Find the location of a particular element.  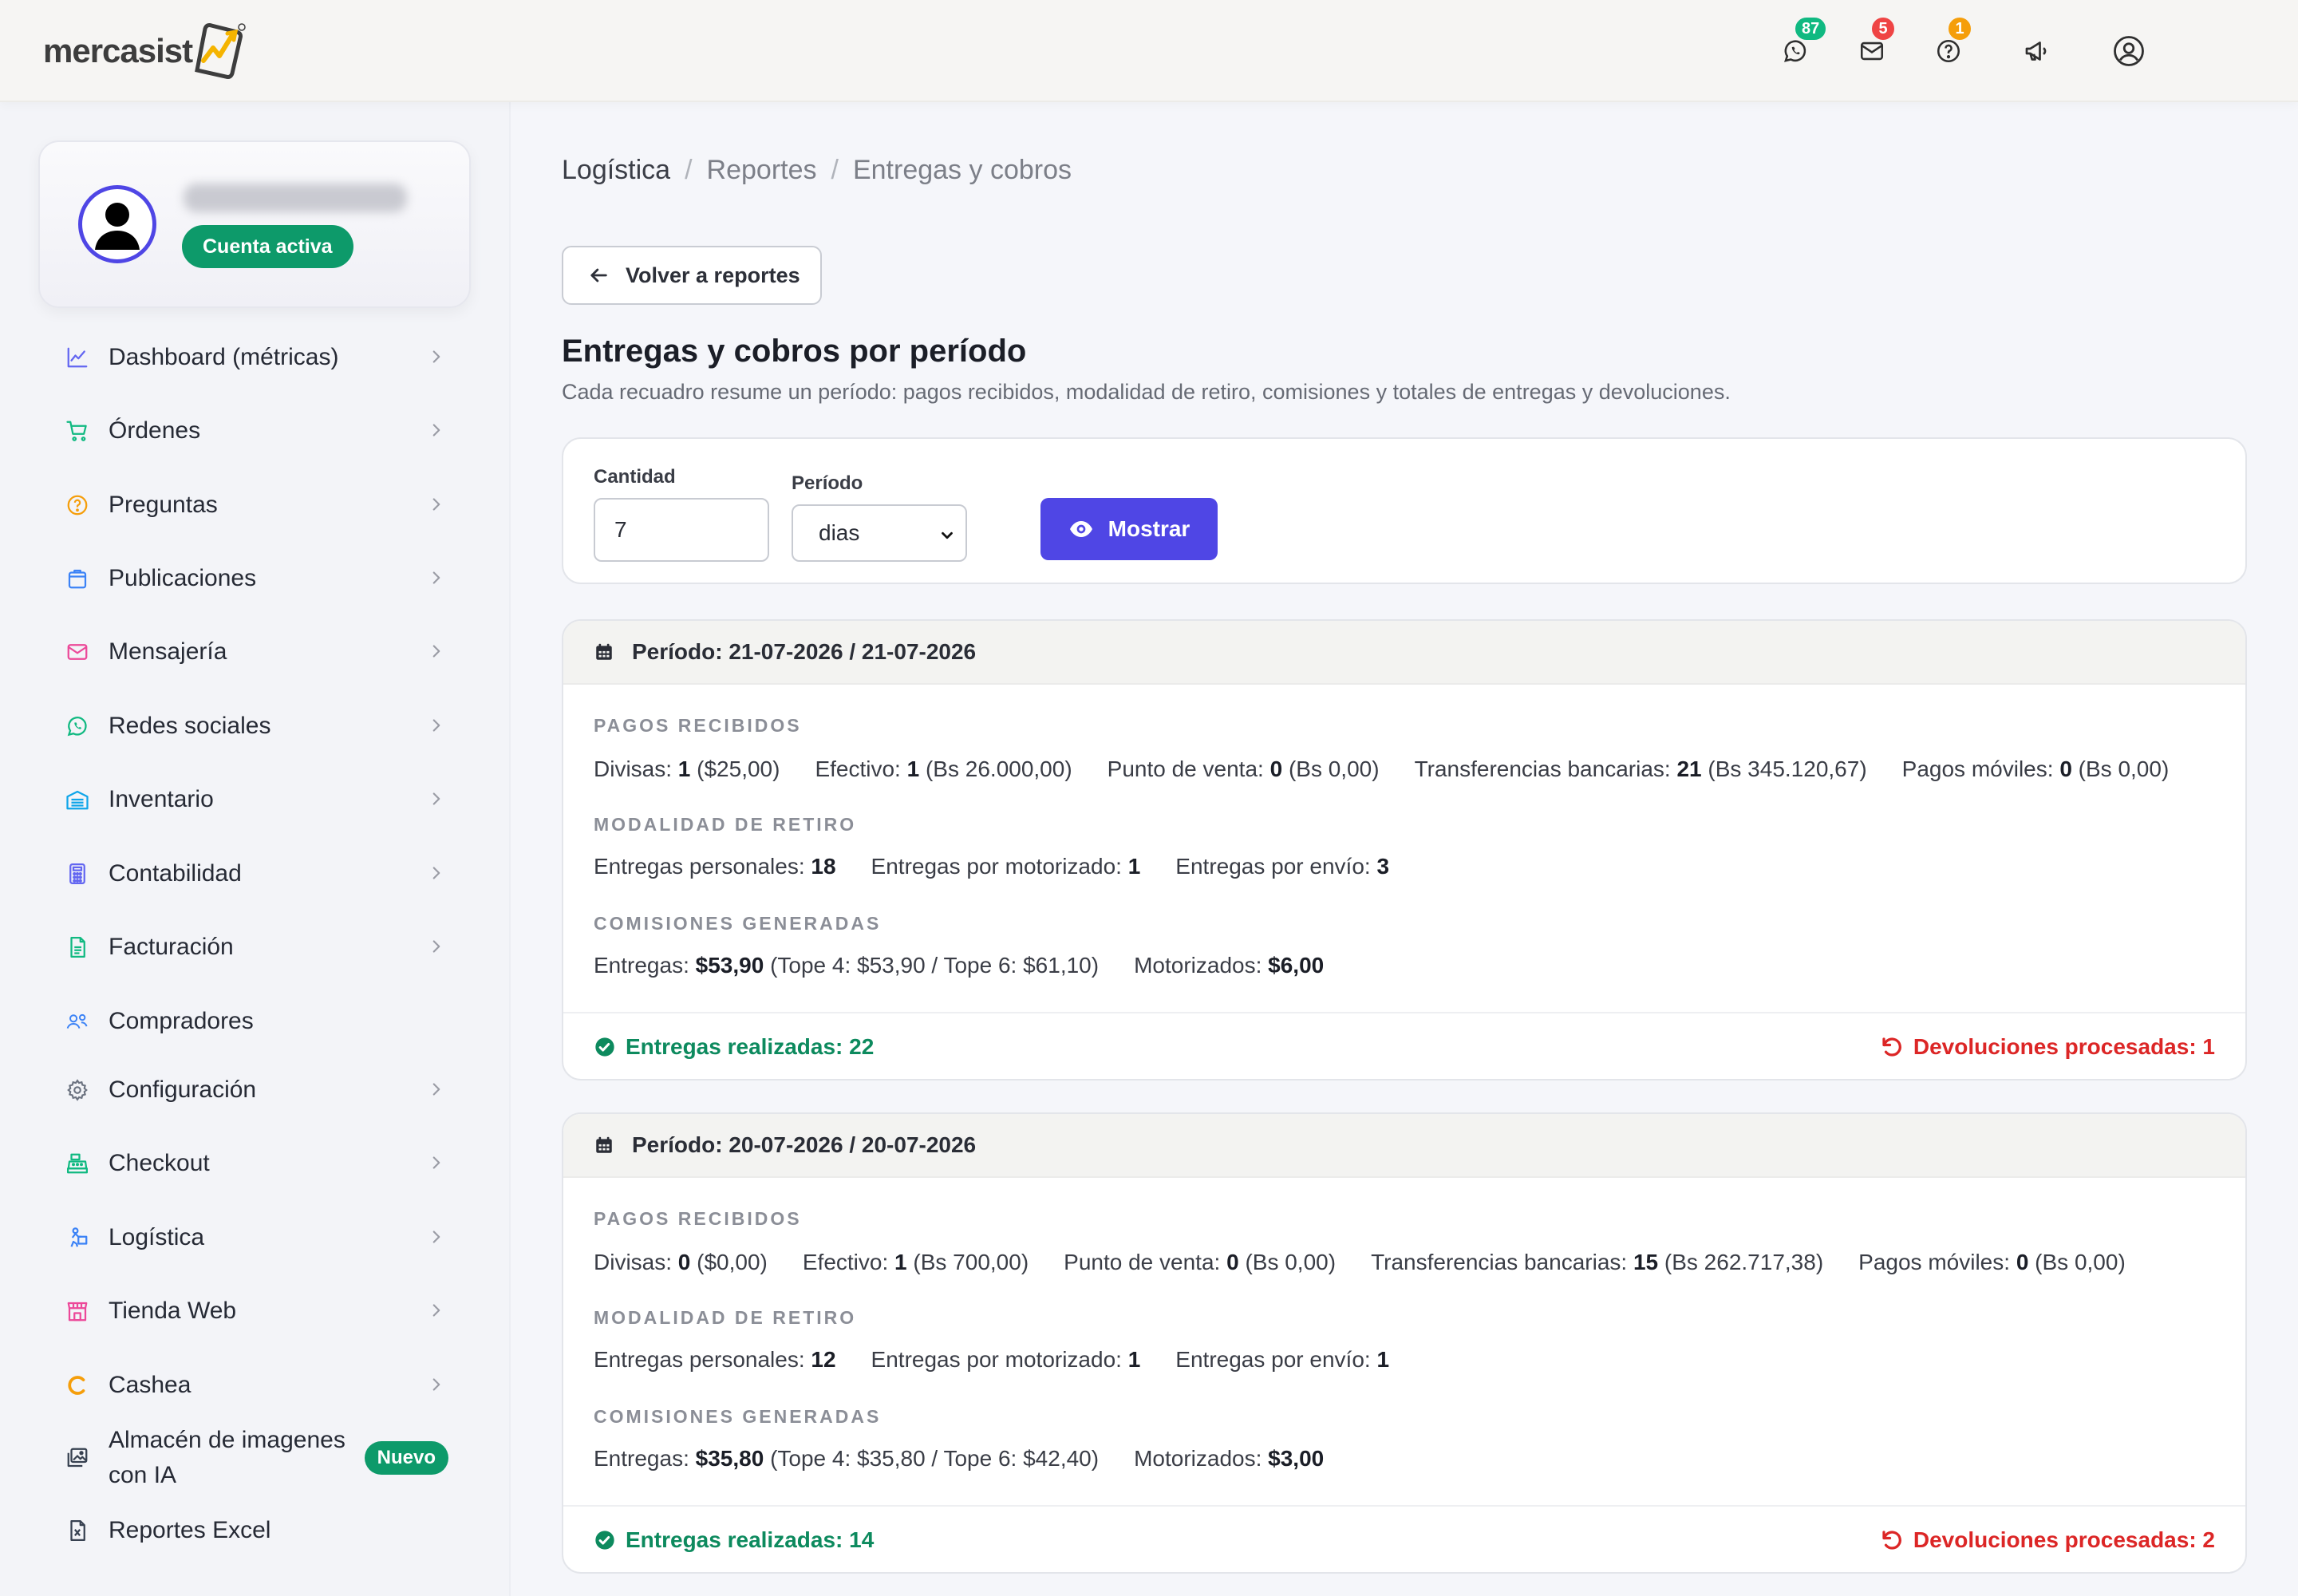

avatar is located at coordinates (117, 224).